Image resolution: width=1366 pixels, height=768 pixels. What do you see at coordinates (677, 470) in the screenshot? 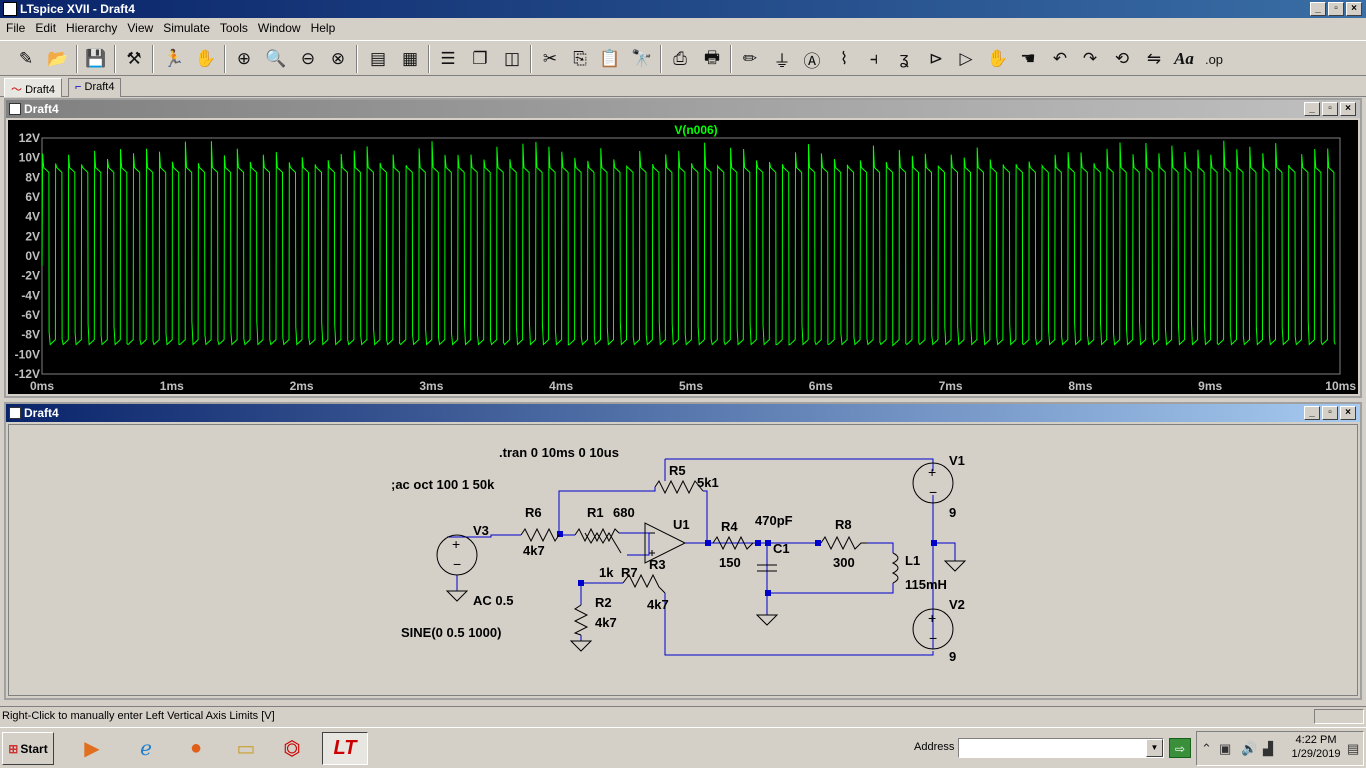
I see `label-r5: R5` at bounding box center [677, 470].